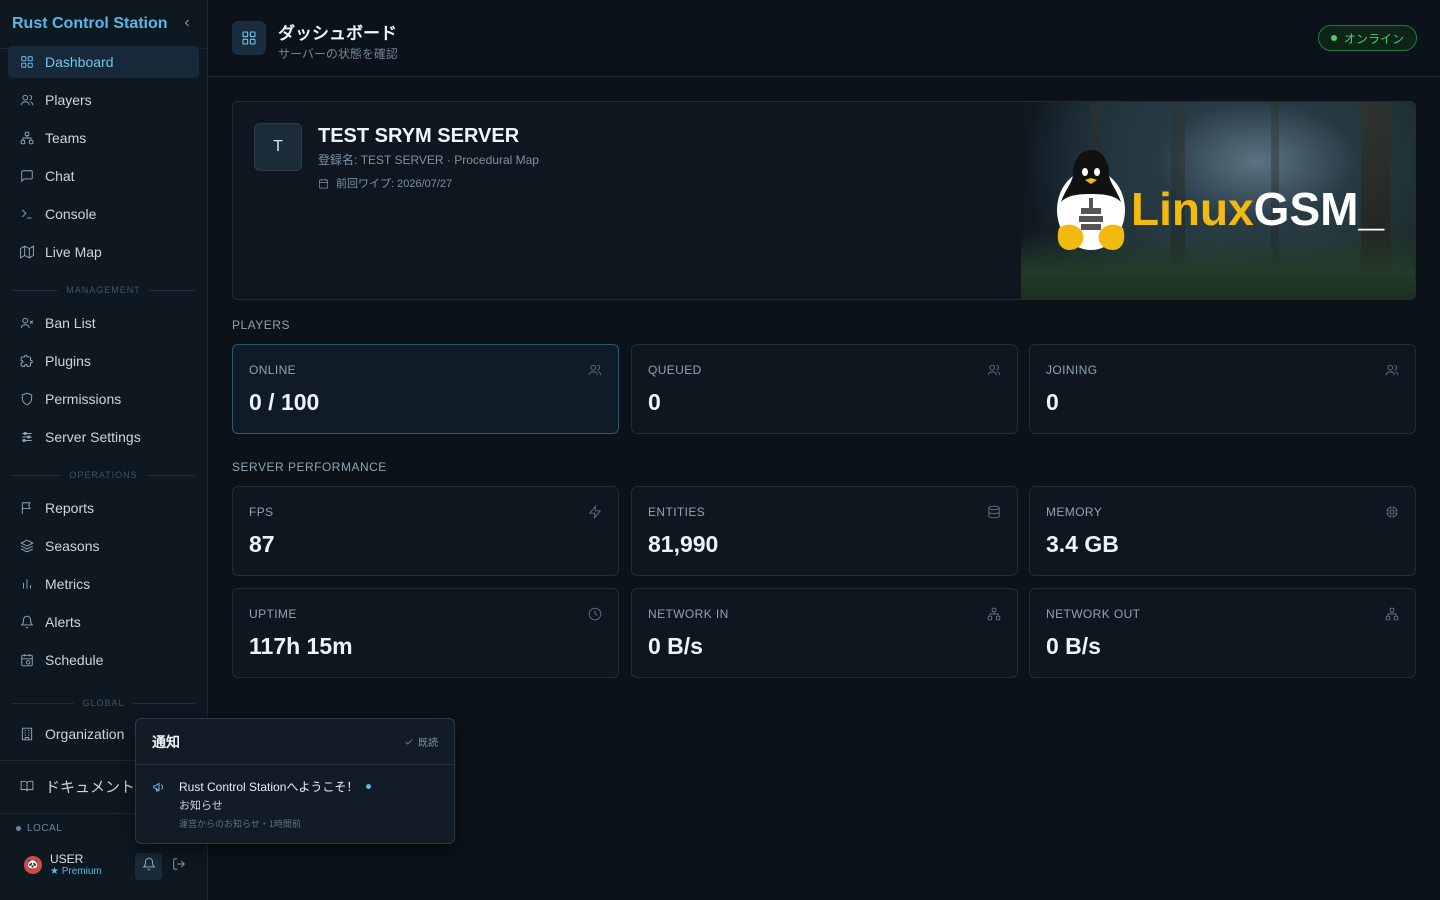  What do you see at coordinates (79, 62) in the screenshot?
I see `sidebar-item-label: Dashboard` at bounding box center [79, 62].